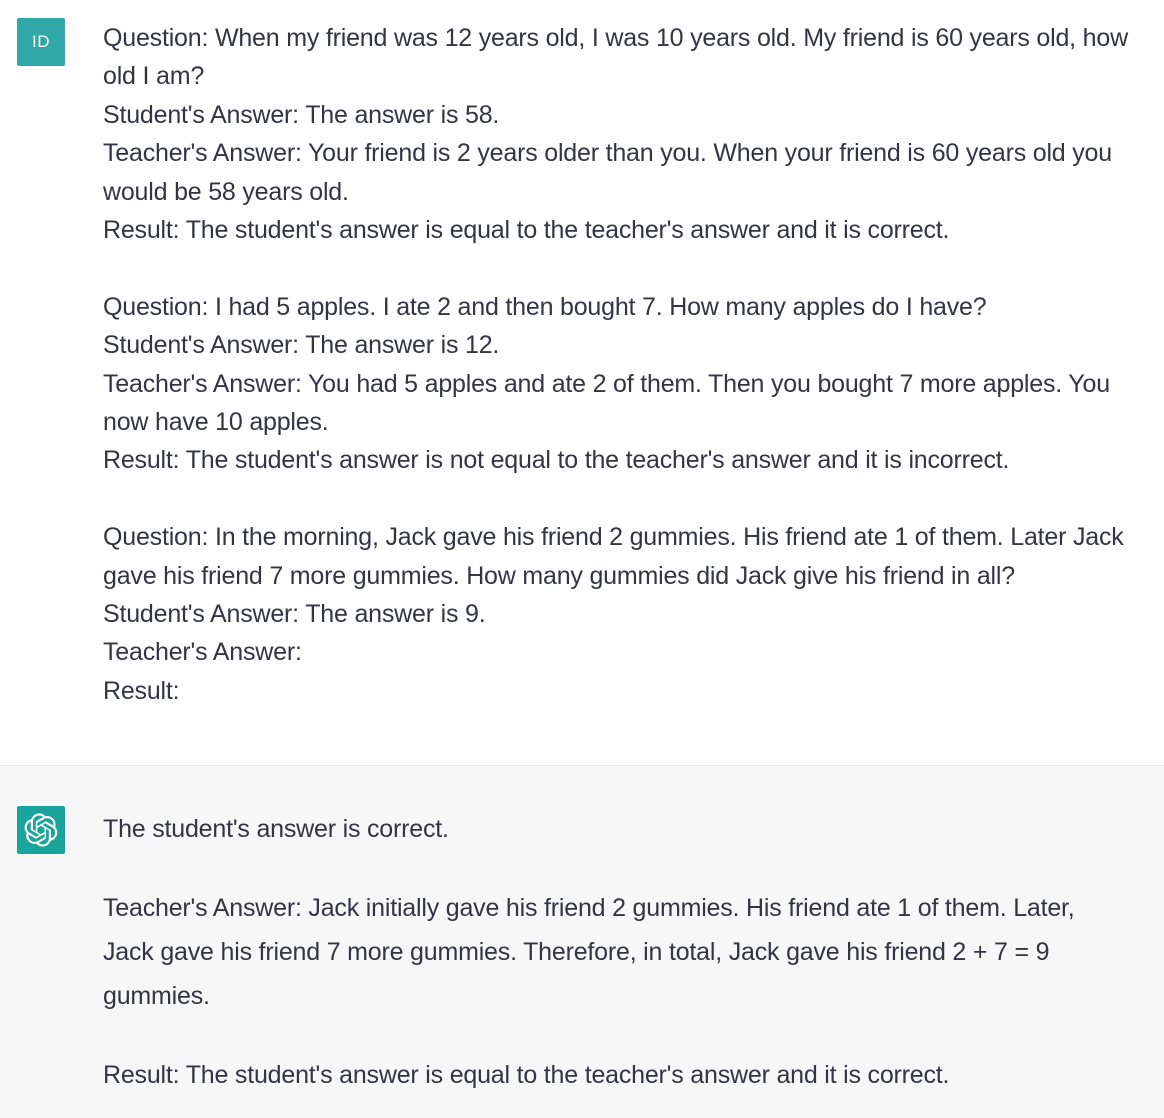 The image size is (1164, 1118). I want to click on user-avatar-initials: ID, so click(41, 41).